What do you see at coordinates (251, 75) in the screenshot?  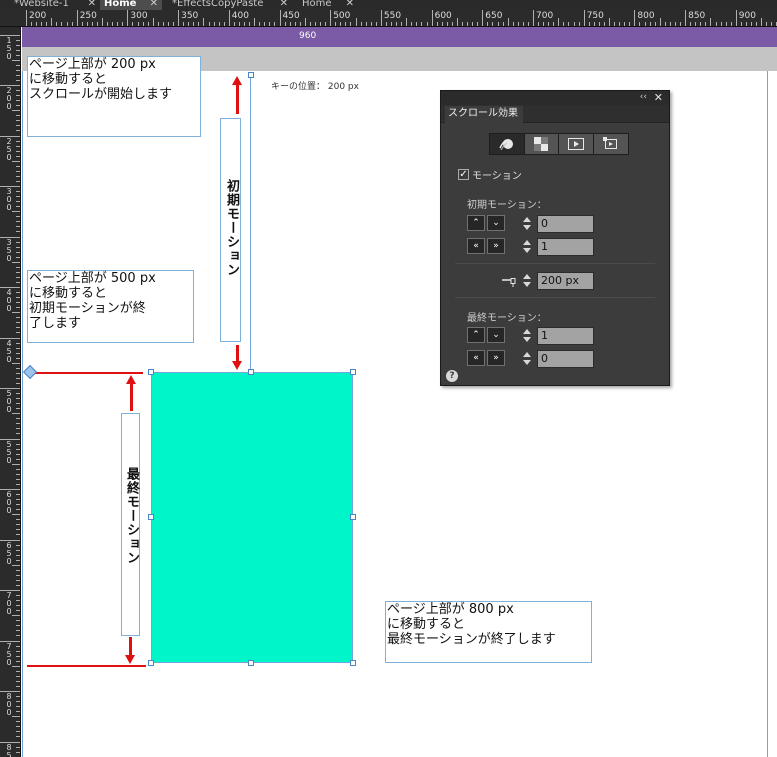 I see `key-position-handle` at bounding box center [251, 75].